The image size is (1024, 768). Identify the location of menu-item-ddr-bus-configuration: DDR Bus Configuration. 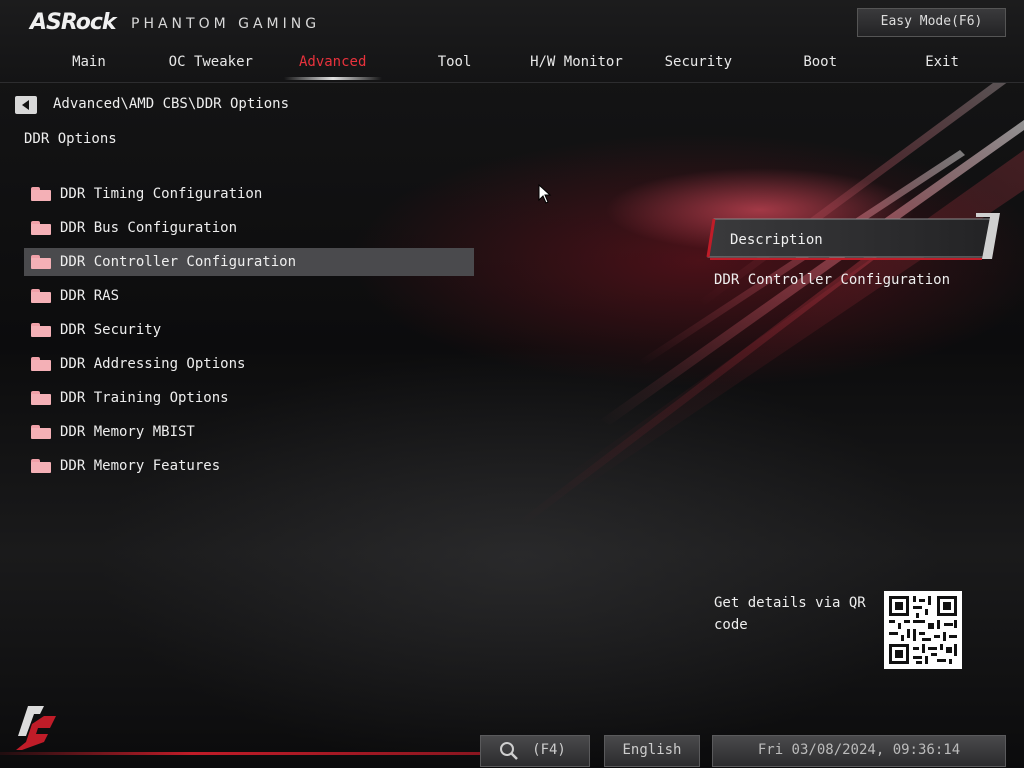
(249, 228).